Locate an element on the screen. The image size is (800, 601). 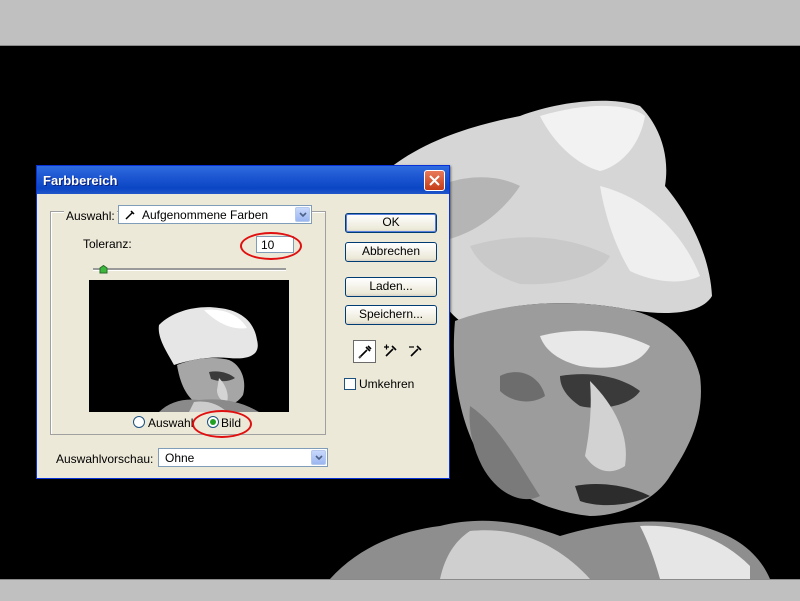
radio-selection is located at coordinates (139, 422).